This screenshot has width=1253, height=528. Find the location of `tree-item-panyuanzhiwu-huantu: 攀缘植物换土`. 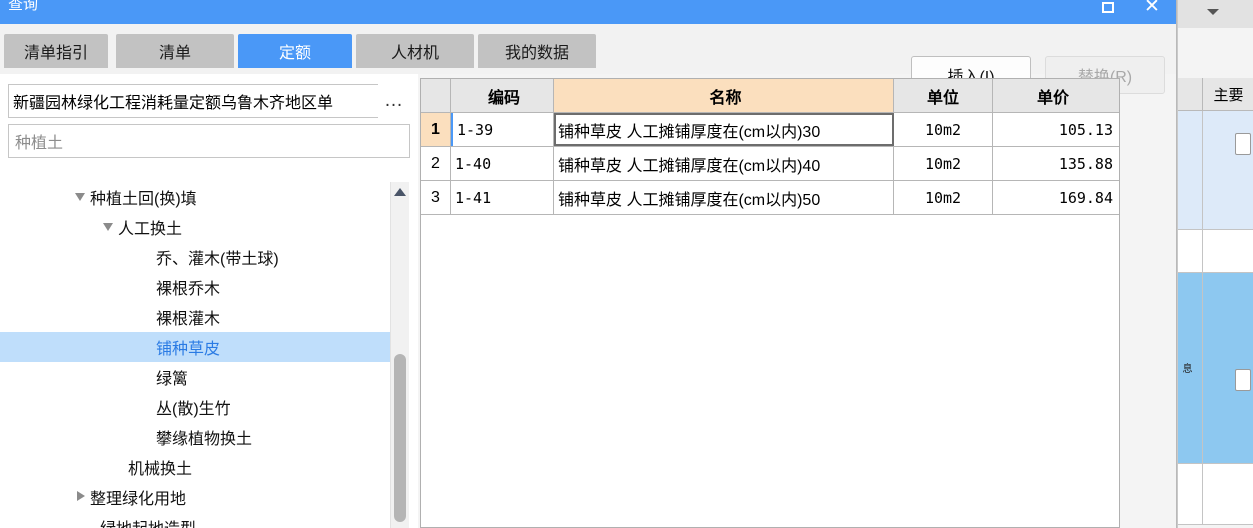

tree-item-panyuanzhiwu-huantu: 攀缘植物换土 is located at coordinates (195, 437).